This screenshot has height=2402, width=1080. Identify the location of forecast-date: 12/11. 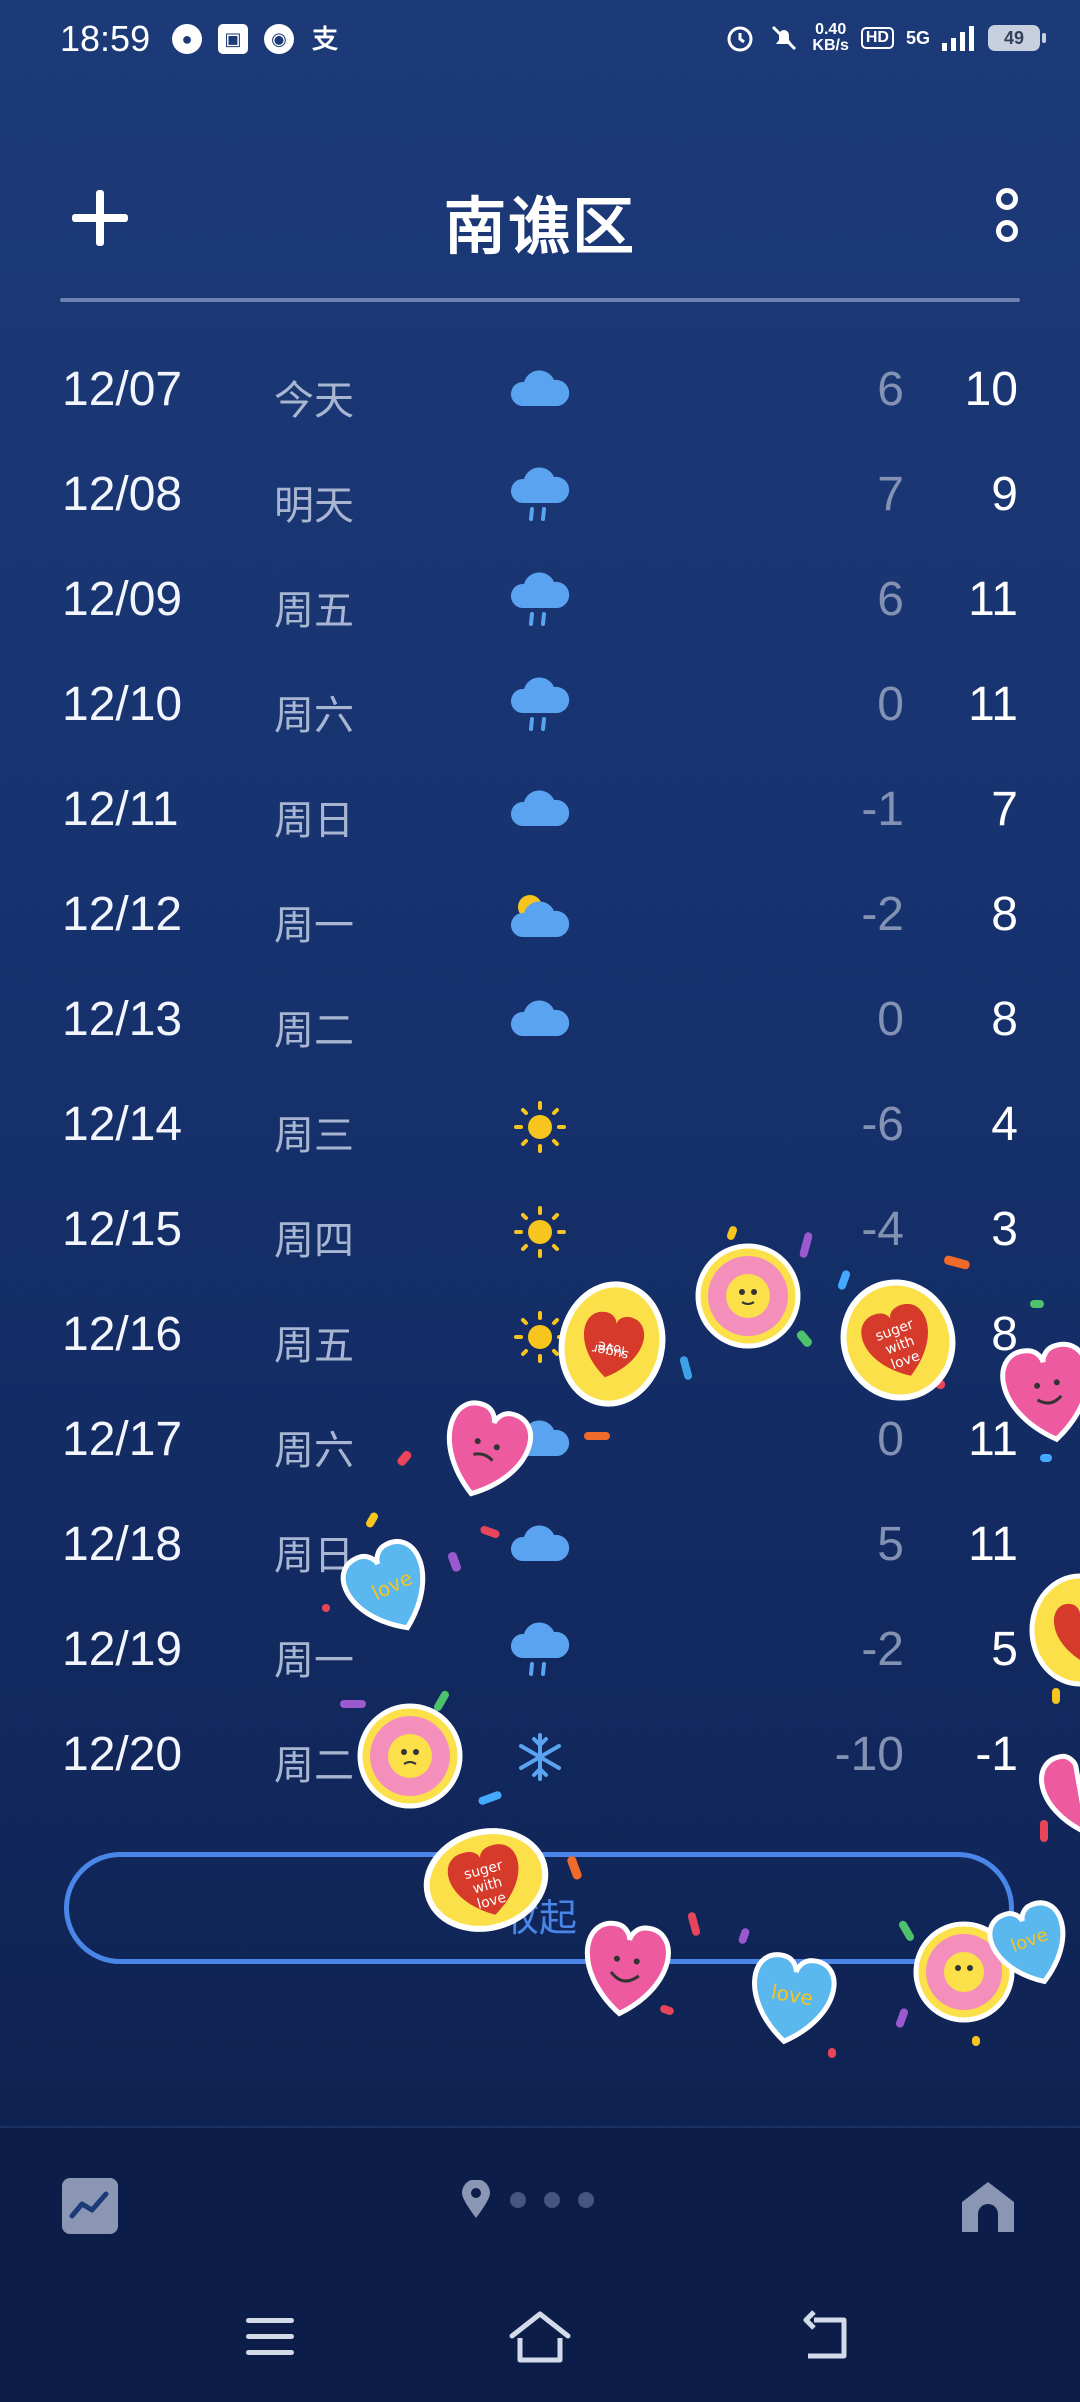
(120, 809).